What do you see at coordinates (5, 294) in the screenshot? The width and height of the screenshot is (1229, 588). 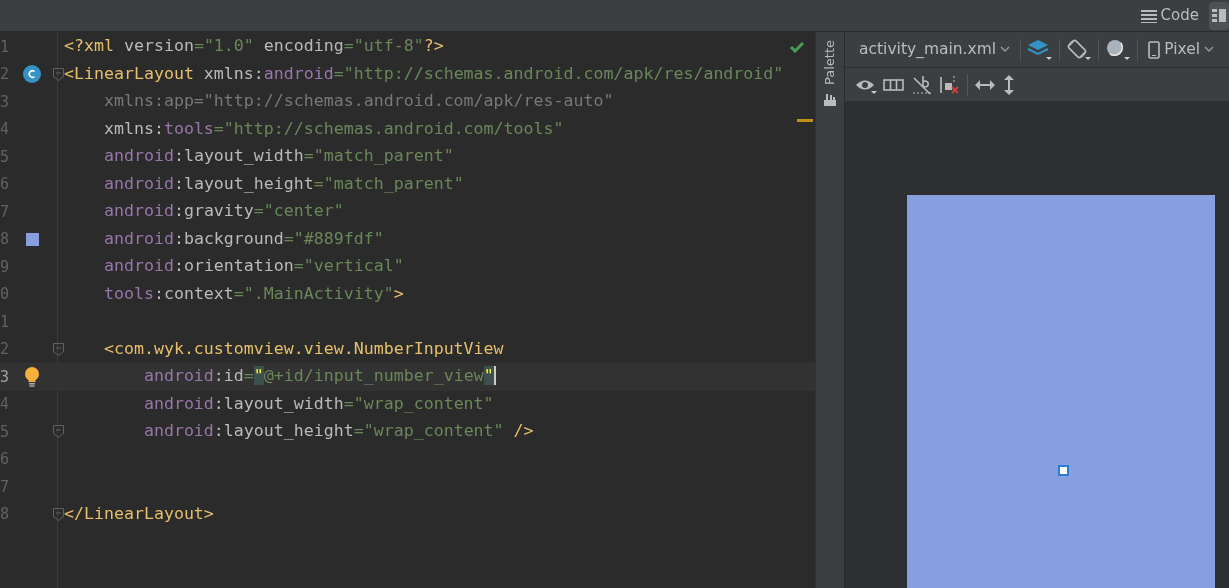 I see `line-number: 0` at bounding box center [5, 294].